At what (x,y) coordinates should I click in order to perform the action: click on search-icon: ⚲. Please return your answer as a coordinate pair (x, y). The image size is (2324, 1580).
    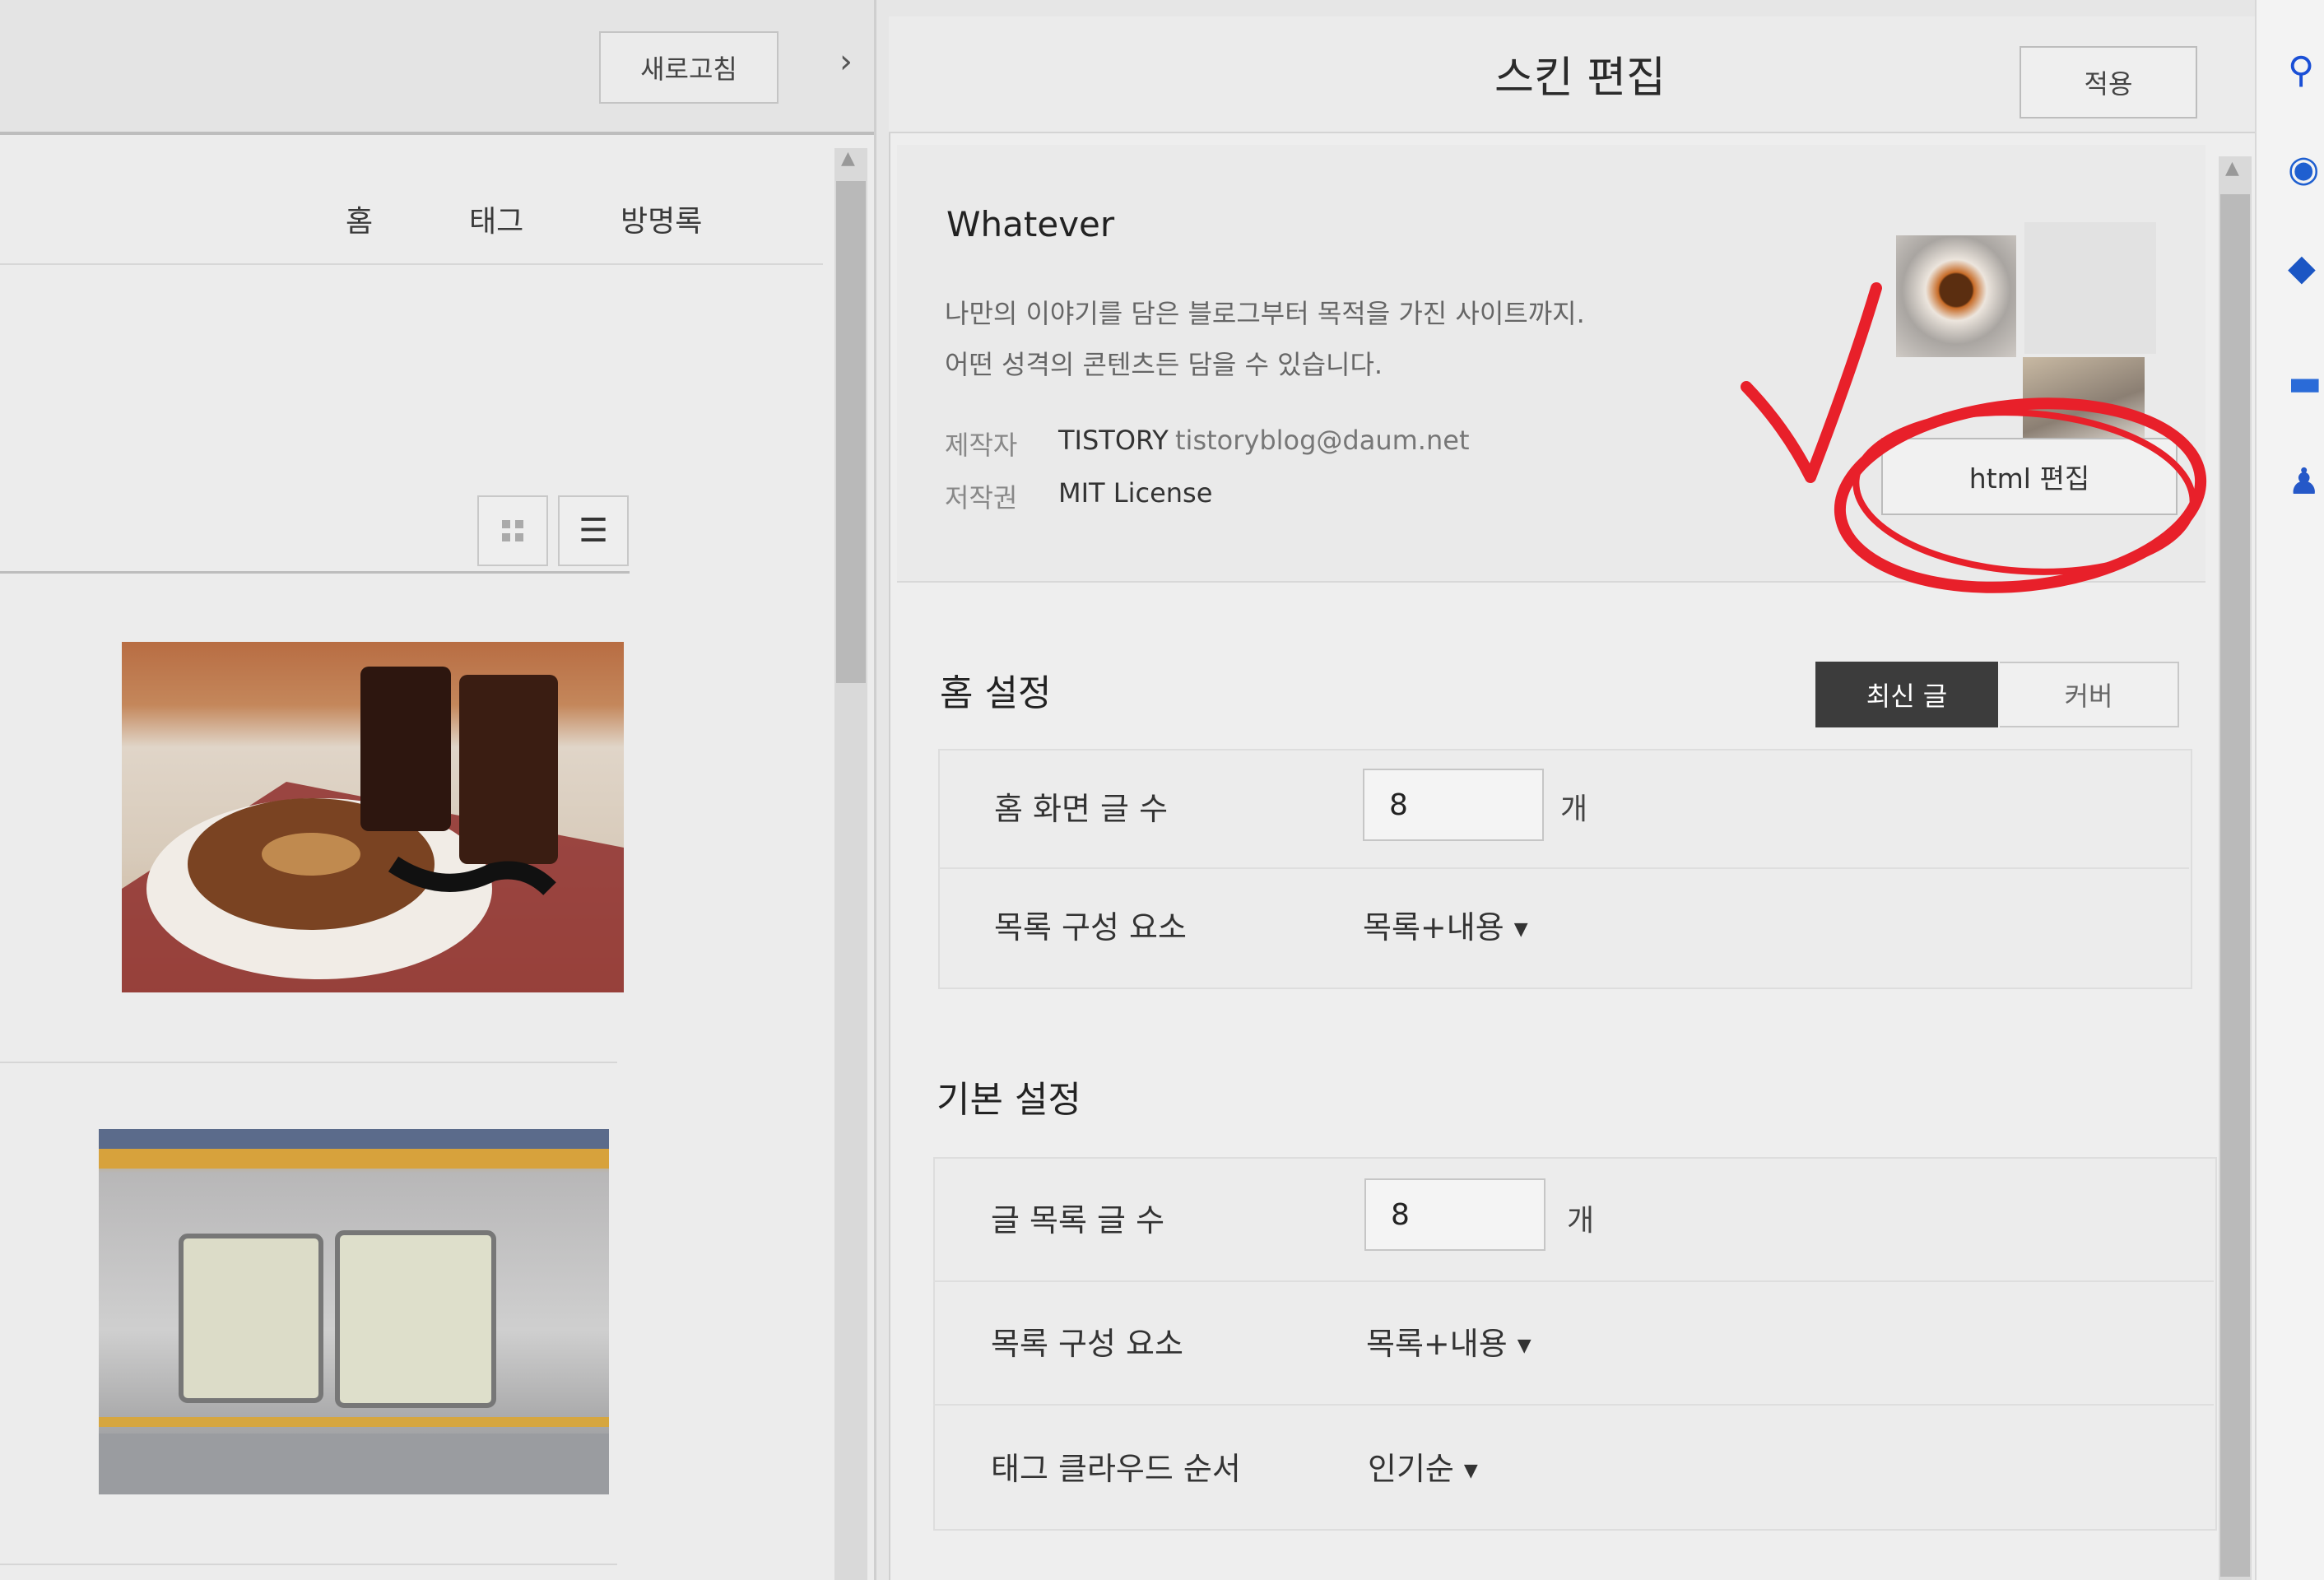
    Looking at the image, I should click on (2301, 70).